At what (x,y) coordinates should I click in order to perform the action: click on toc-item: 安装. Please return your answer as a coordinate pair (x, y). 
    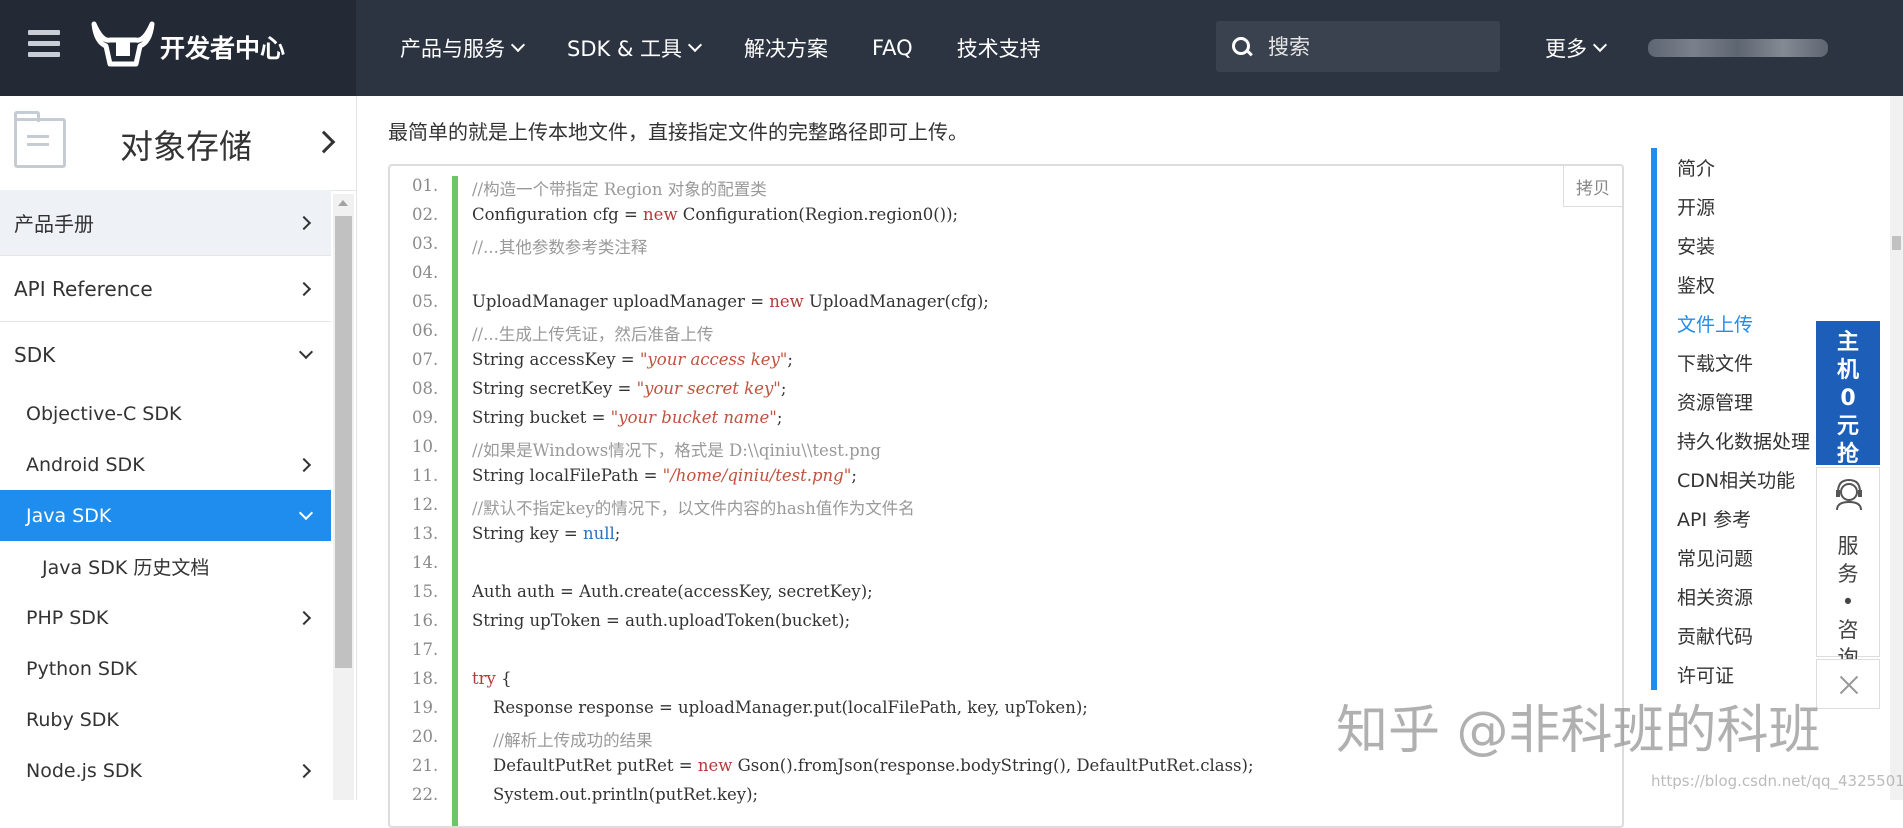
    Looking at the image, I should click on (1747, 245).